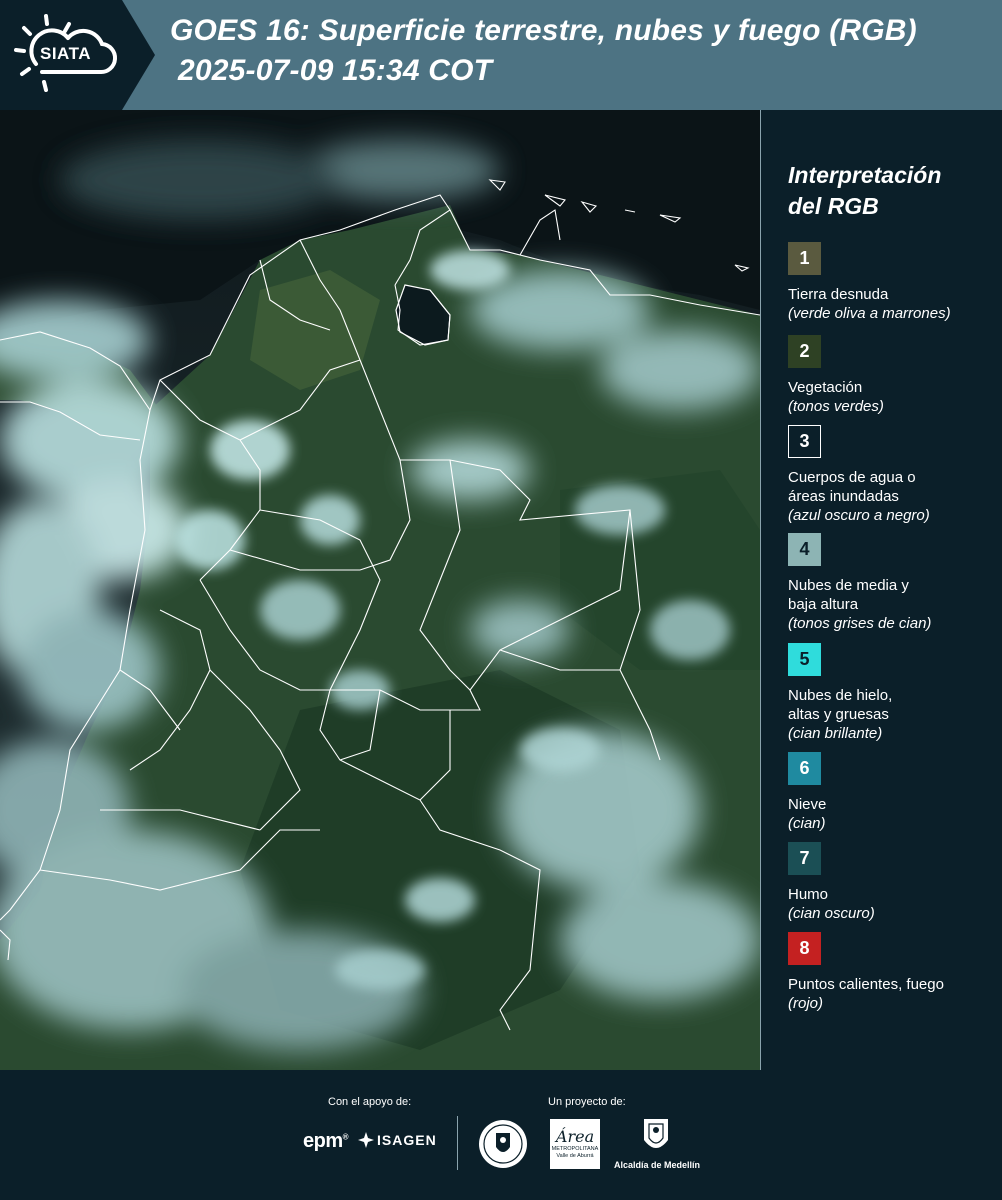  Describe the element at coordinates (890, 375) in the screenshot. I see `legend-item-2: 2 Vegetación (tonos verdes)` at that location.